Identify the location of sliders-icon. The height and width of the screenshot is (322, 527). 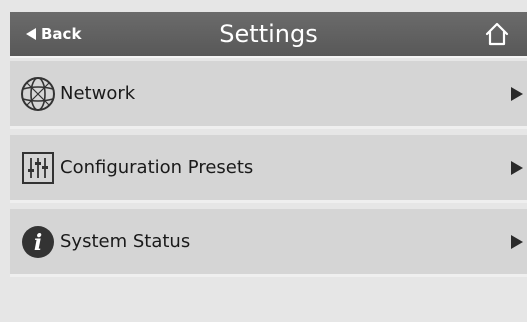
(38, 168).